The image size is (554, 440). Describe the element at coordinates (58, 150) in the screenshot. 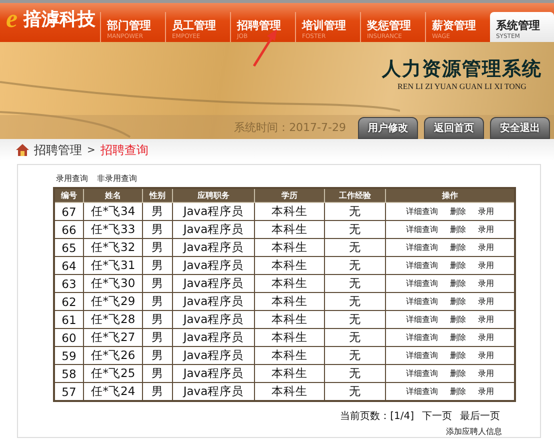

I see `breadcrumb-link: 招聘管理` at that location.